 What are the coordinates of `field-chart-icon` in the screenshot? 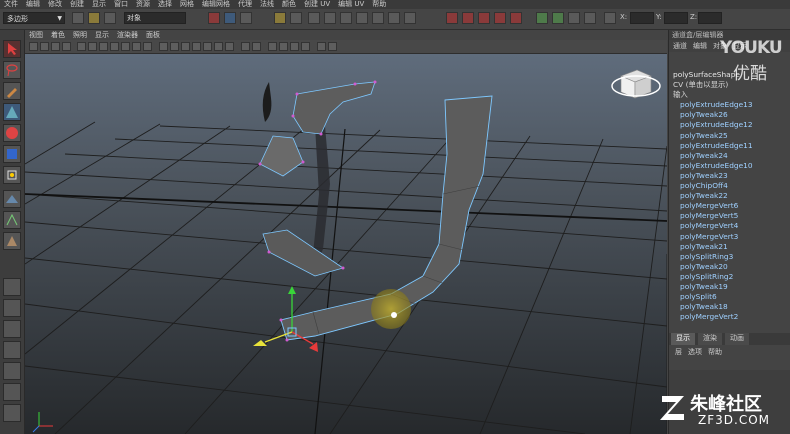 It's located at (125, 46).